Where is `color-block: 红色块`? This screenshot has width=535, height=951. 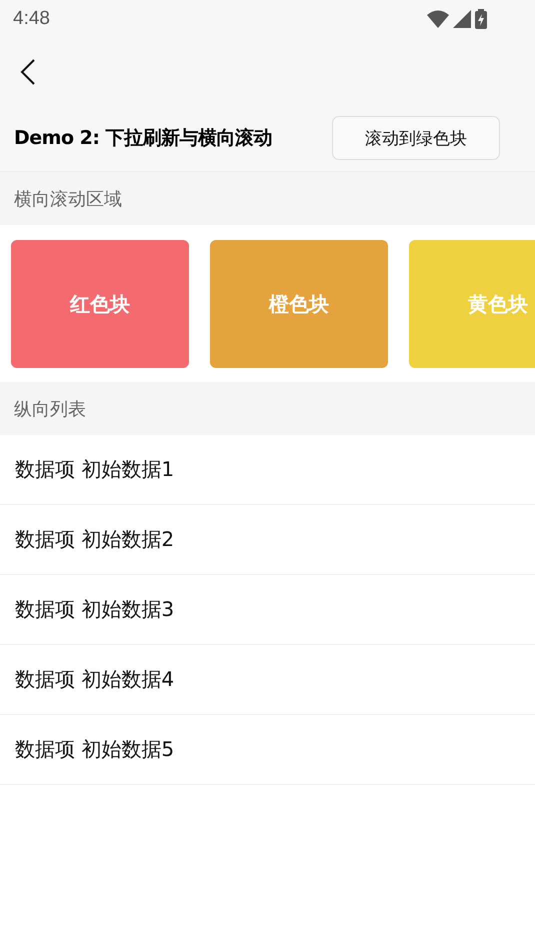
color-block: 红色块 is located at coordinates (100, 304).